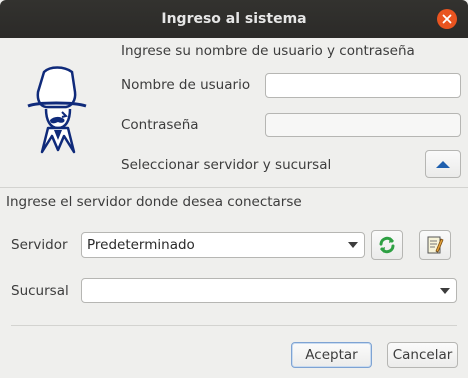 This screenshot has width=468, height=378. What do you see at coordinates (226, 165) in the screenshot?
I see `server-toggle-label: Seleccionar servidor y sucursal` at bounding box center [226, 165].